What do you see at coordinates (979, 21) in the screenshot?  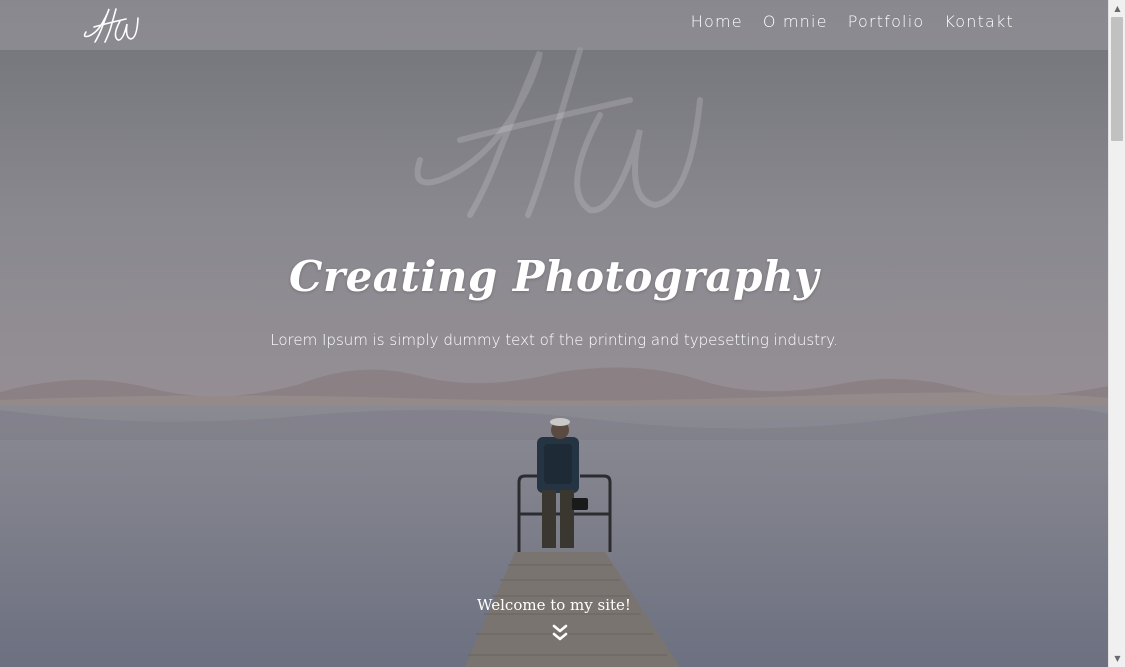 I see `nav-link-kontakt: Kontakt` at bounding box center [979, 21].